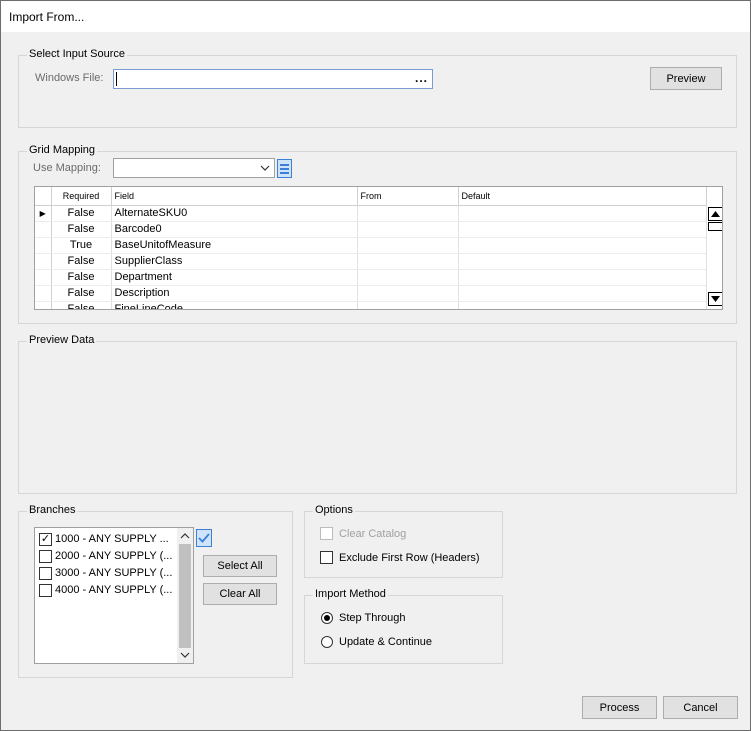 This screenshot has width=751, height=731. Describe the element at coordinates (327, 618) in the screenshot. I see `step-through-radio` at that location.